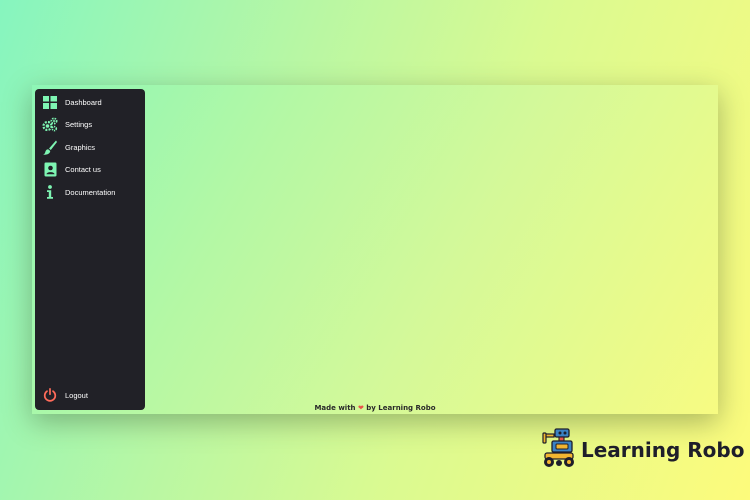 This screenshot has width=750, height=500. Describe the element at coordinates (50, 170) in the screenshot. I see `contact-icon` at that location.